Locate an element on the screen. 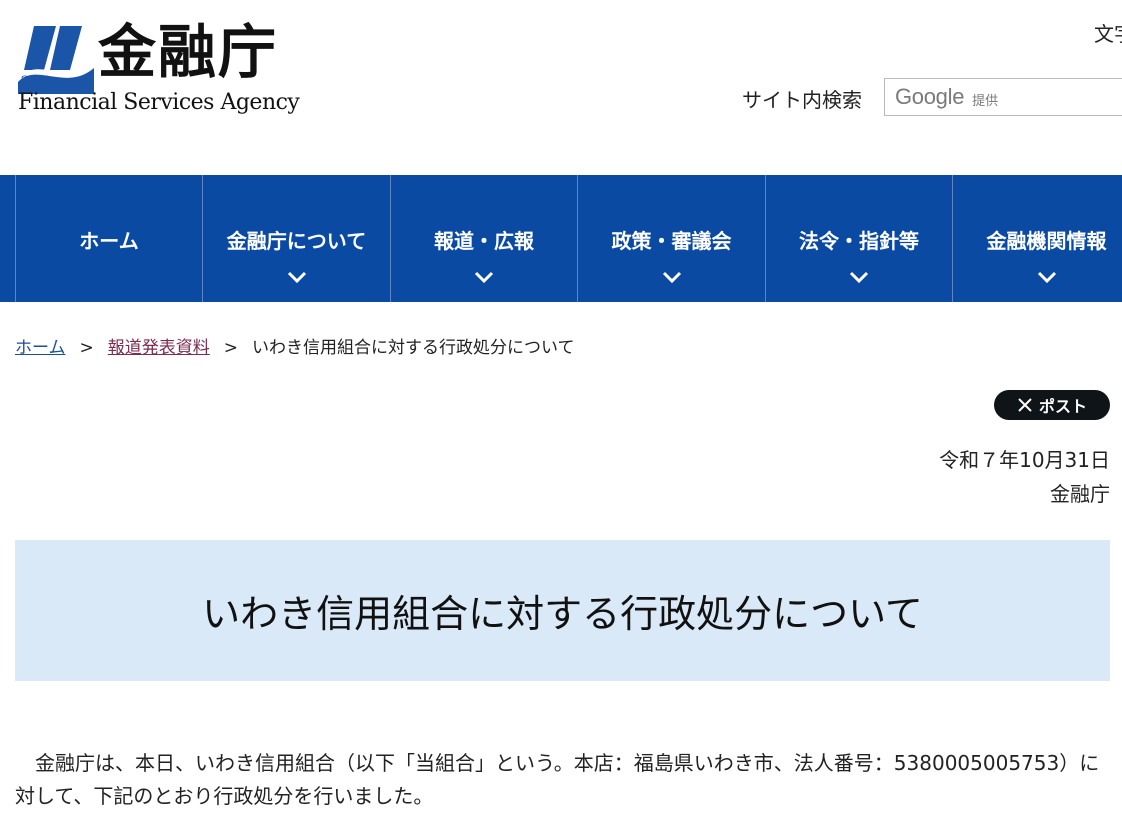 Image resolution: width=1122 pixels, height=813 pixels. nav-item-label: 報道・広報 is located at coordinates (484, 241).